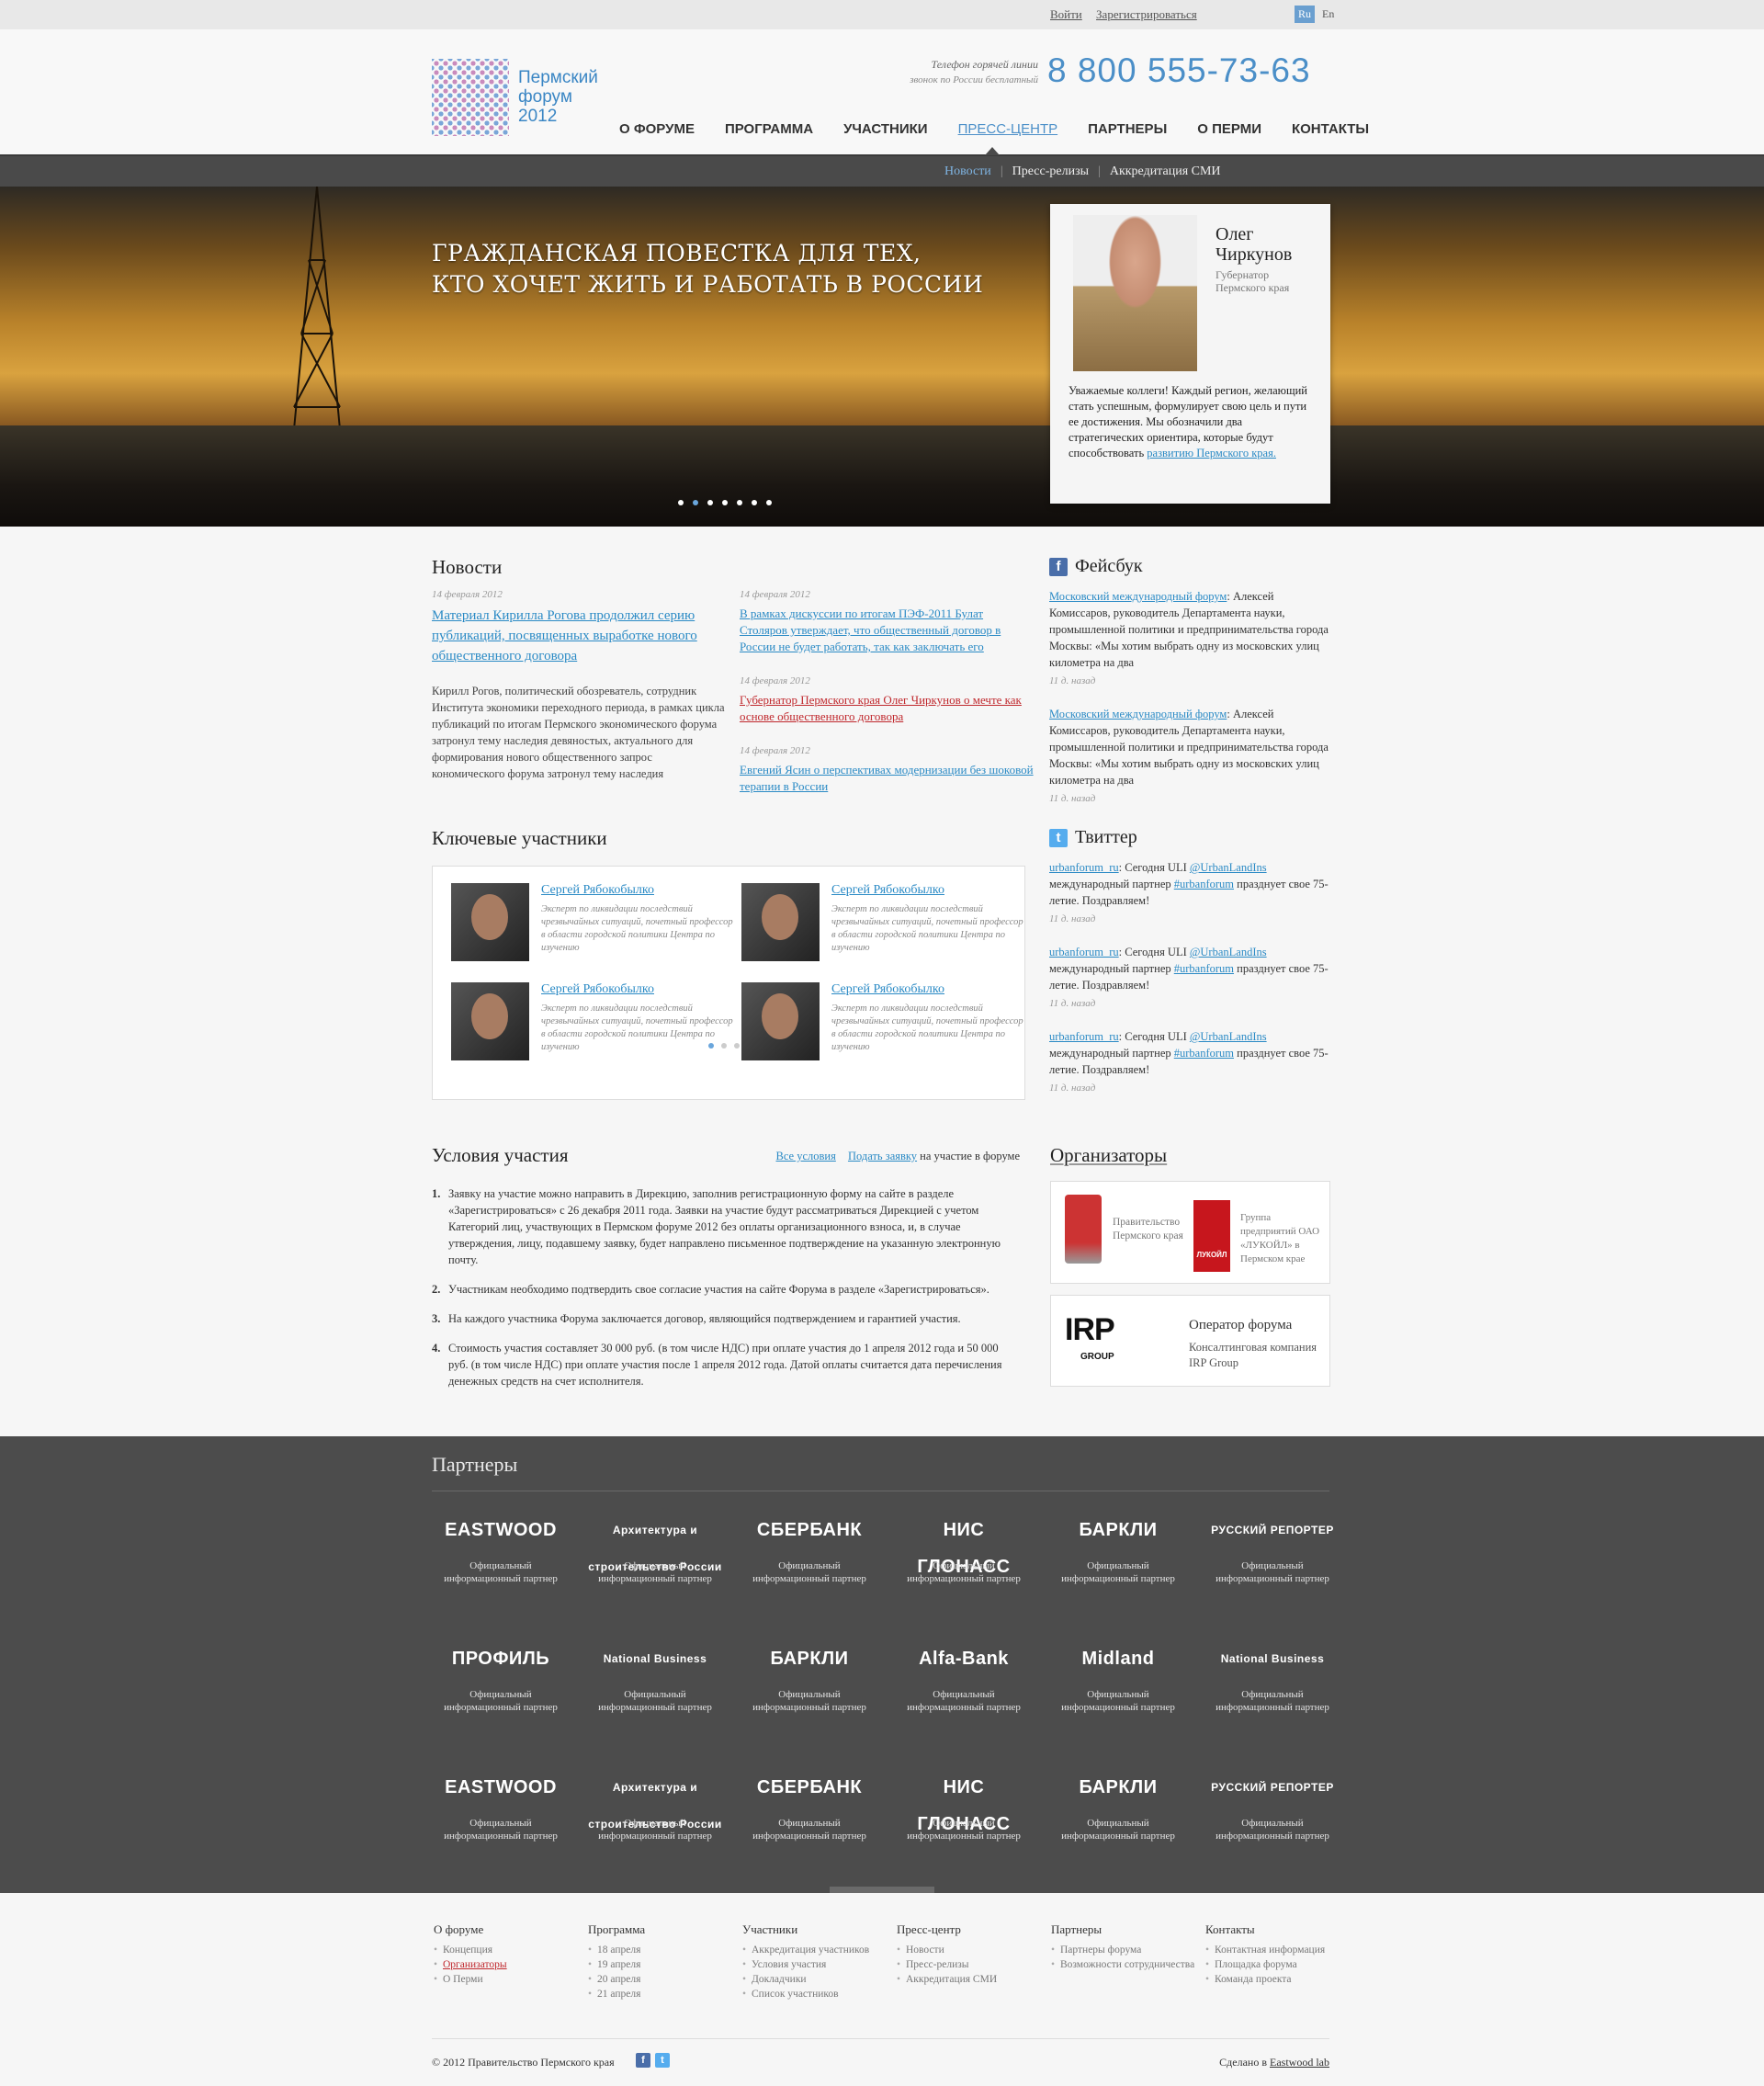 The width and height of the screenshot is (1764, 2086). What do you see at coordinates (972, 1929) in the screenshot?
I see `footer-column-head: Пресс-центр` at bounding box center [972, 1929].